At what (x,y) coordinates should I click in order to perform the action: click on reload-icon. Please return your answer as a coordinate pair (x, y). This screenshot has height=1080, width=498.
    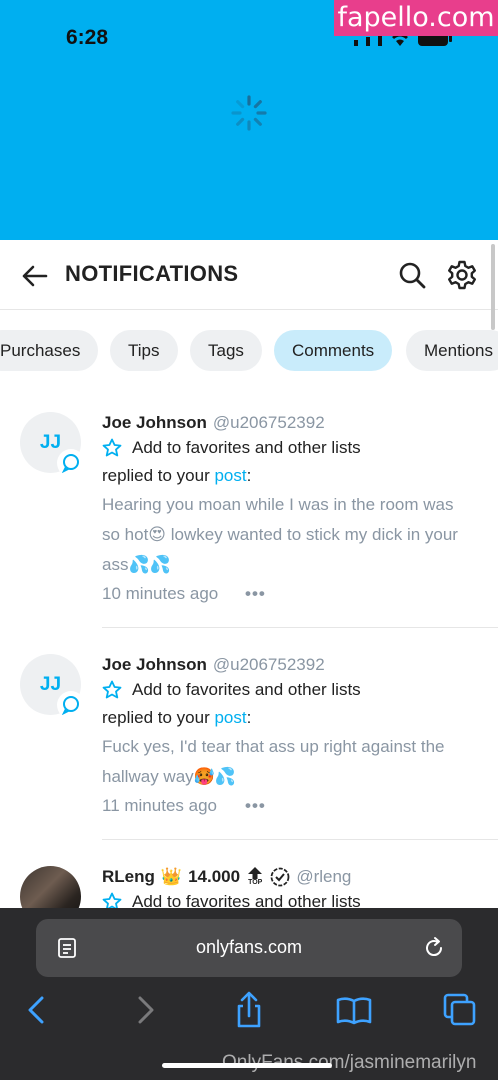
    Looking at the image, I should click on (434, 948).